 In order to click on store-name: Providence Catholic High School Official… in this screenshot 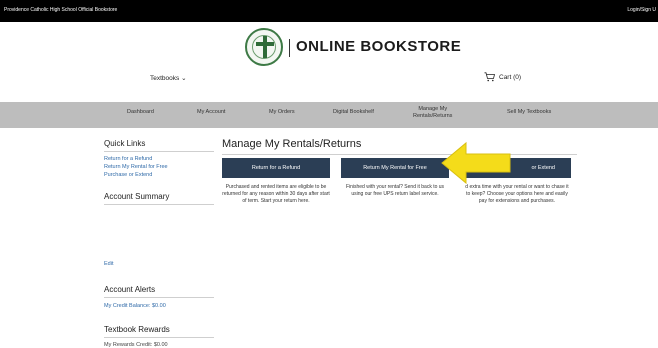, I will do `click(61, 10)`.